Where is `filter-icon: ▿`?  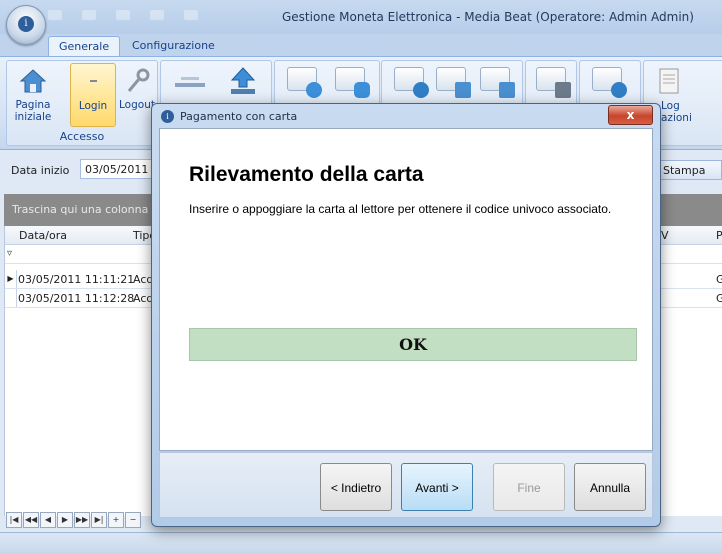 filter-icon: ▿ is located at coordinates (9, 253).